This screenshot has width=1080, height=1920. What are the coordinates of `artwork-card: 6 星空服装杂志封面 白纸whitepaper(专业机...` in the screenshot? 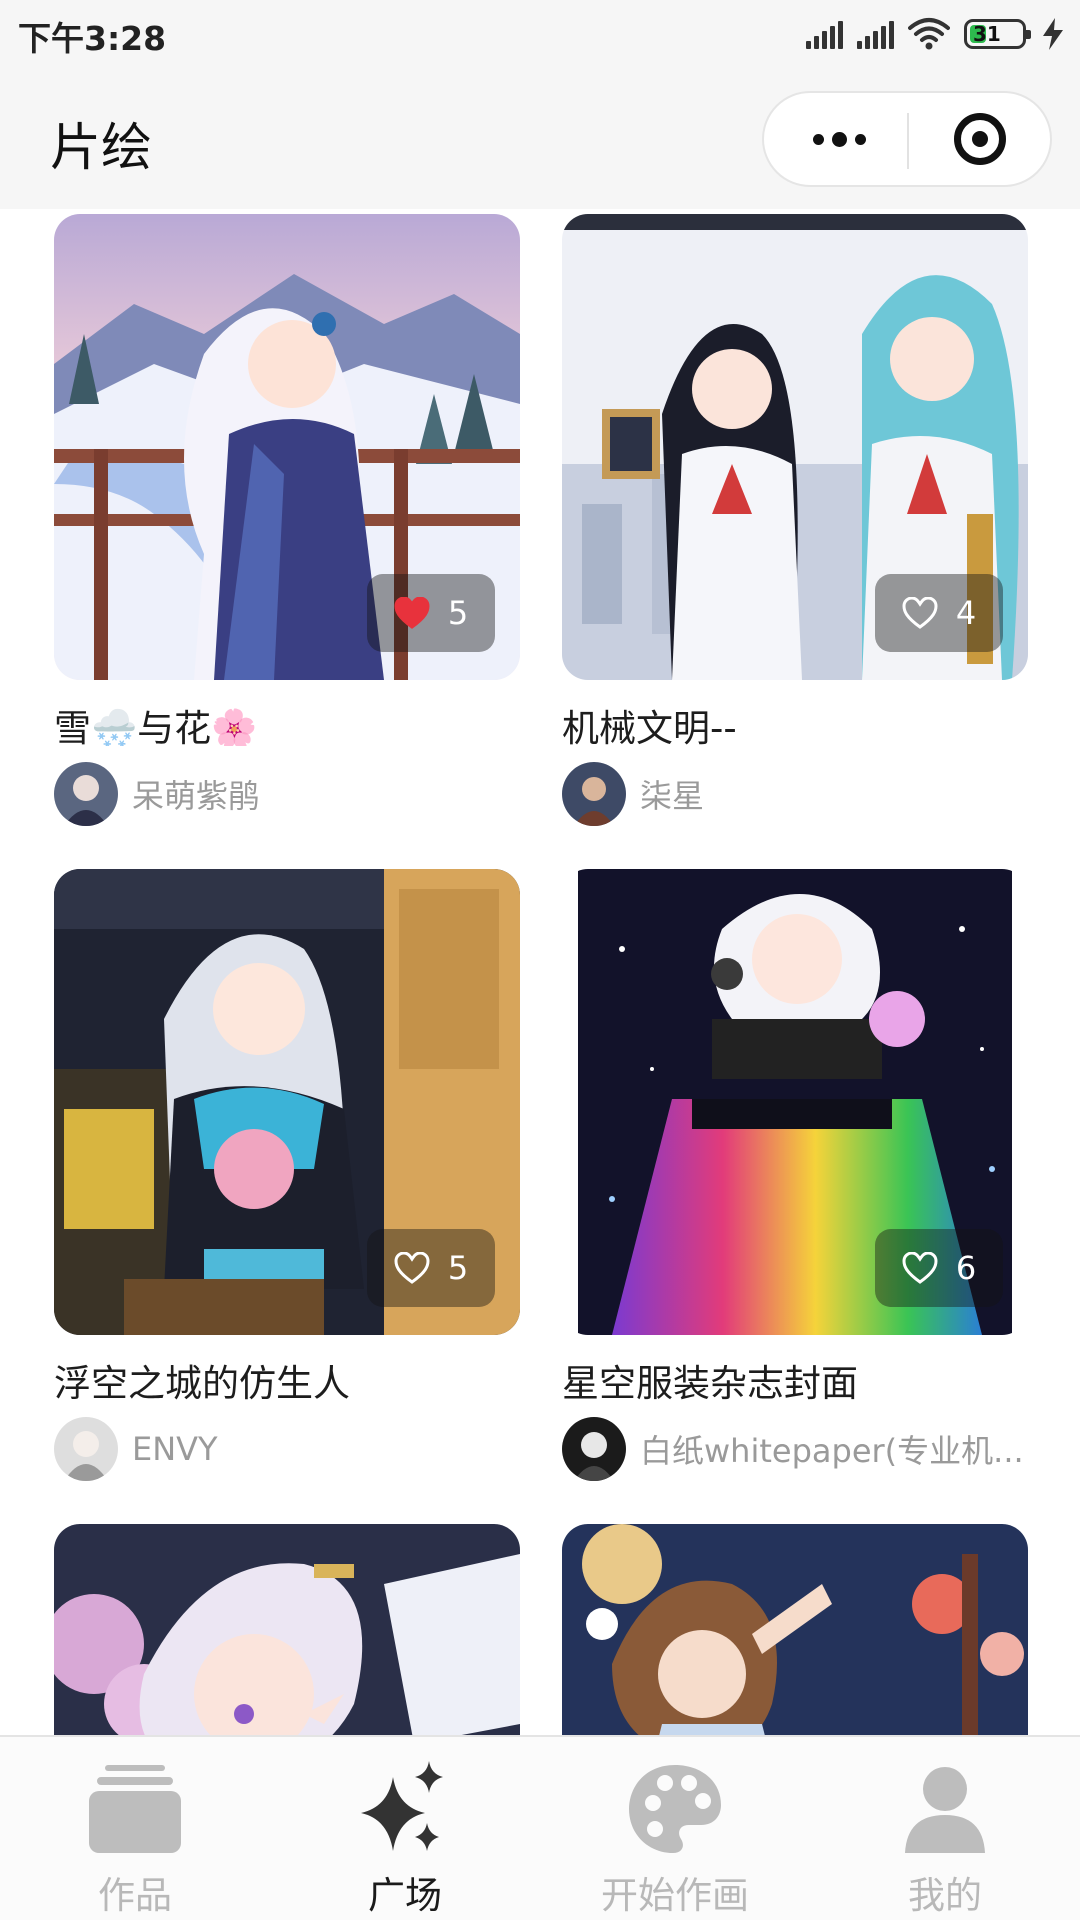 It's located at (795, 1176).